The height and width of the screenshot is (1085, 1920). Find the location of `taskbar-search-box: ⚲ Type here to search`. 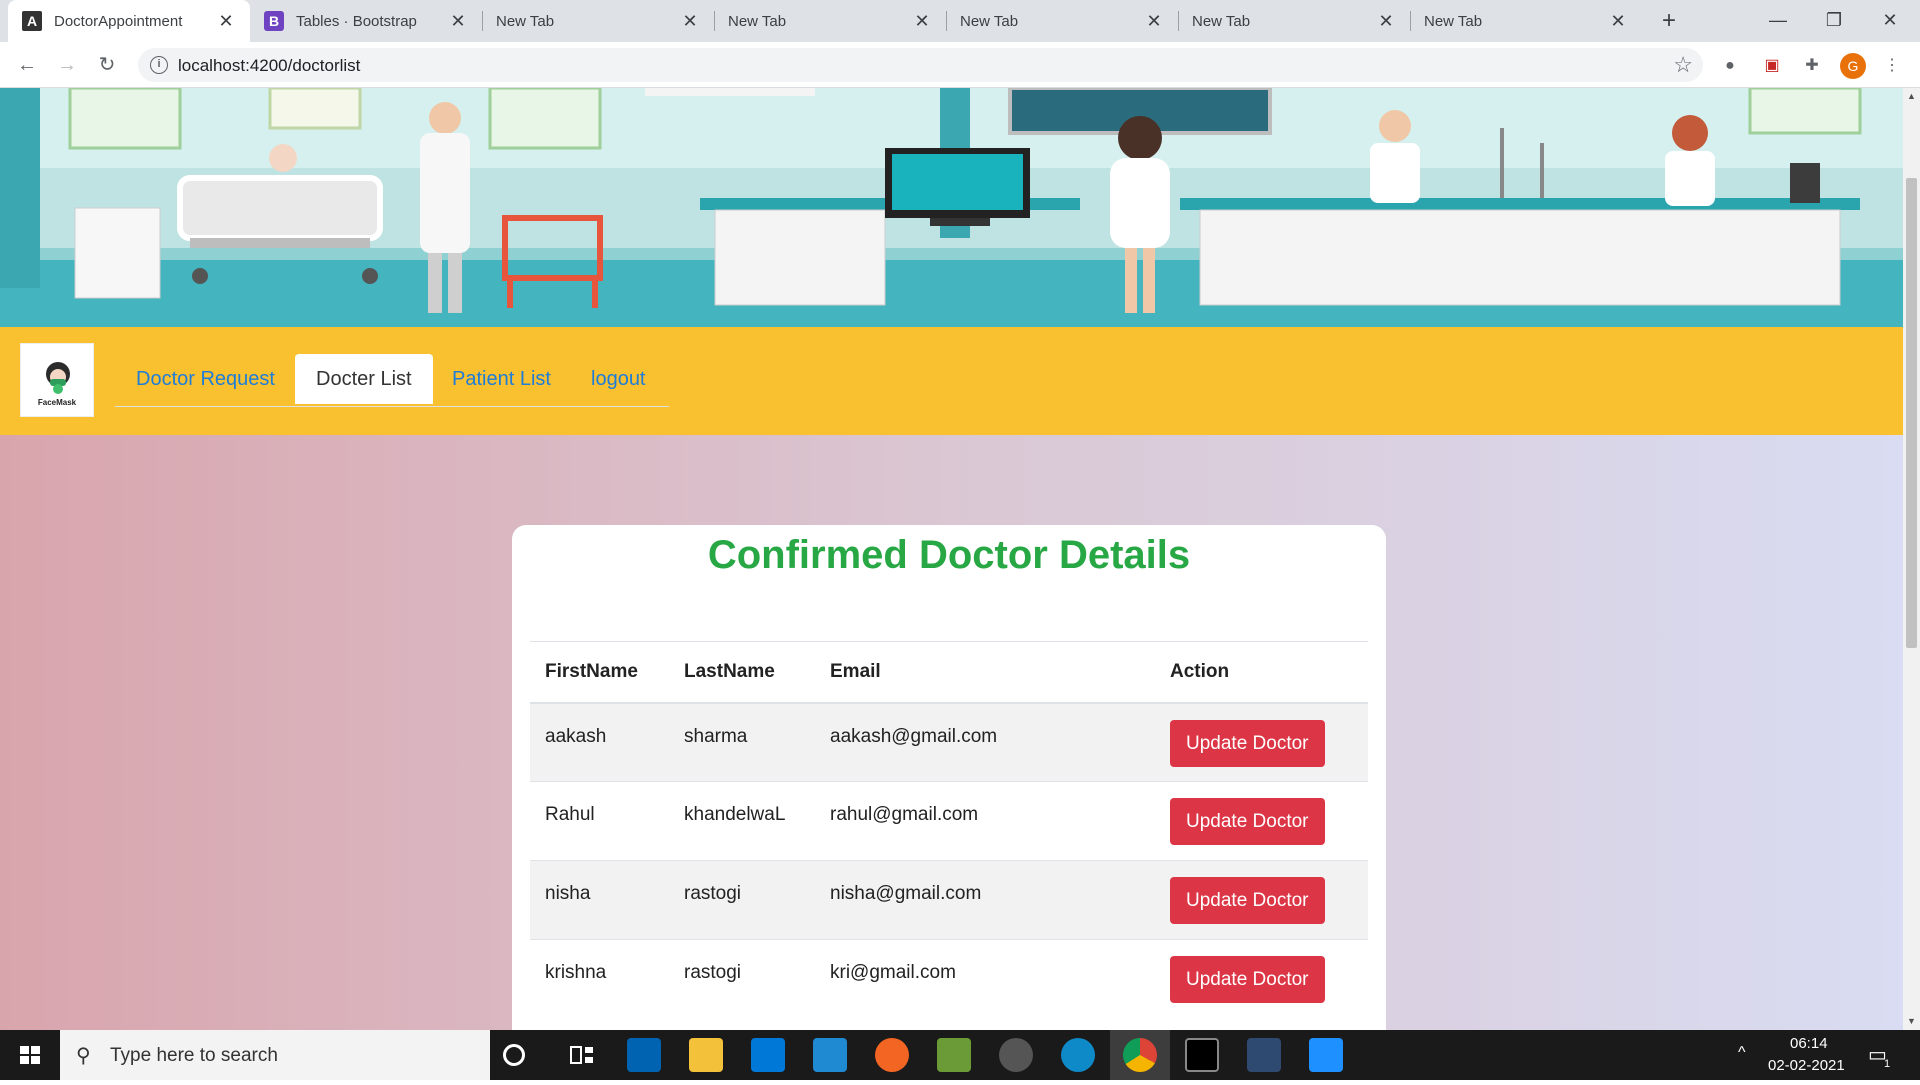

taskbar-search-box: ⚲ Type here to search is located at coordinates (275, 1055).